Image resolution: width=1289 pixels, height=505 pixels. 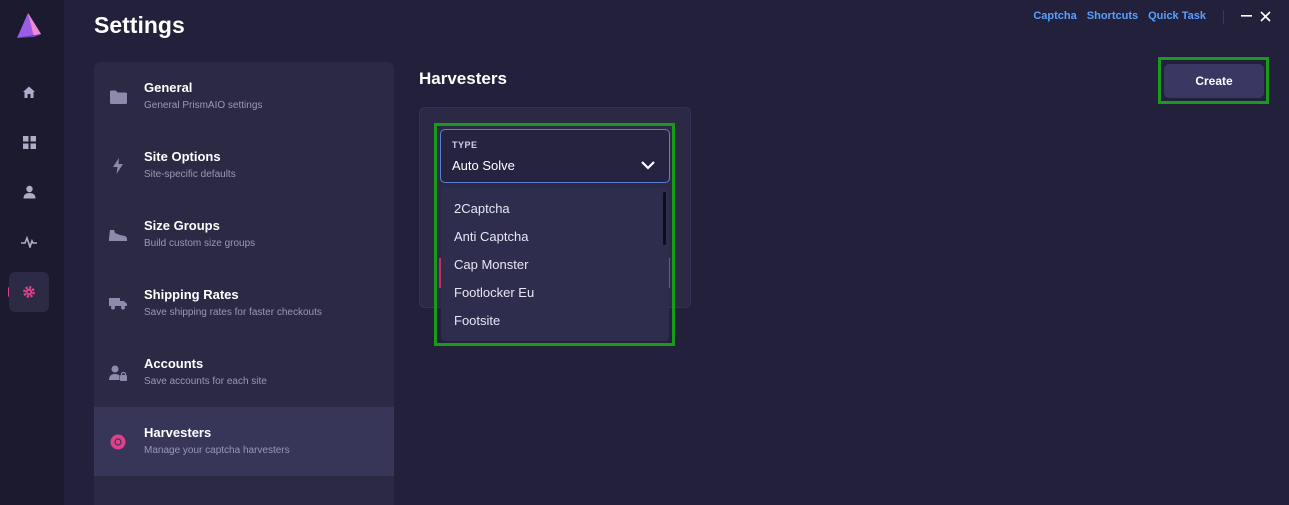 I want to click on home-icon, so click(x=29, y=92).